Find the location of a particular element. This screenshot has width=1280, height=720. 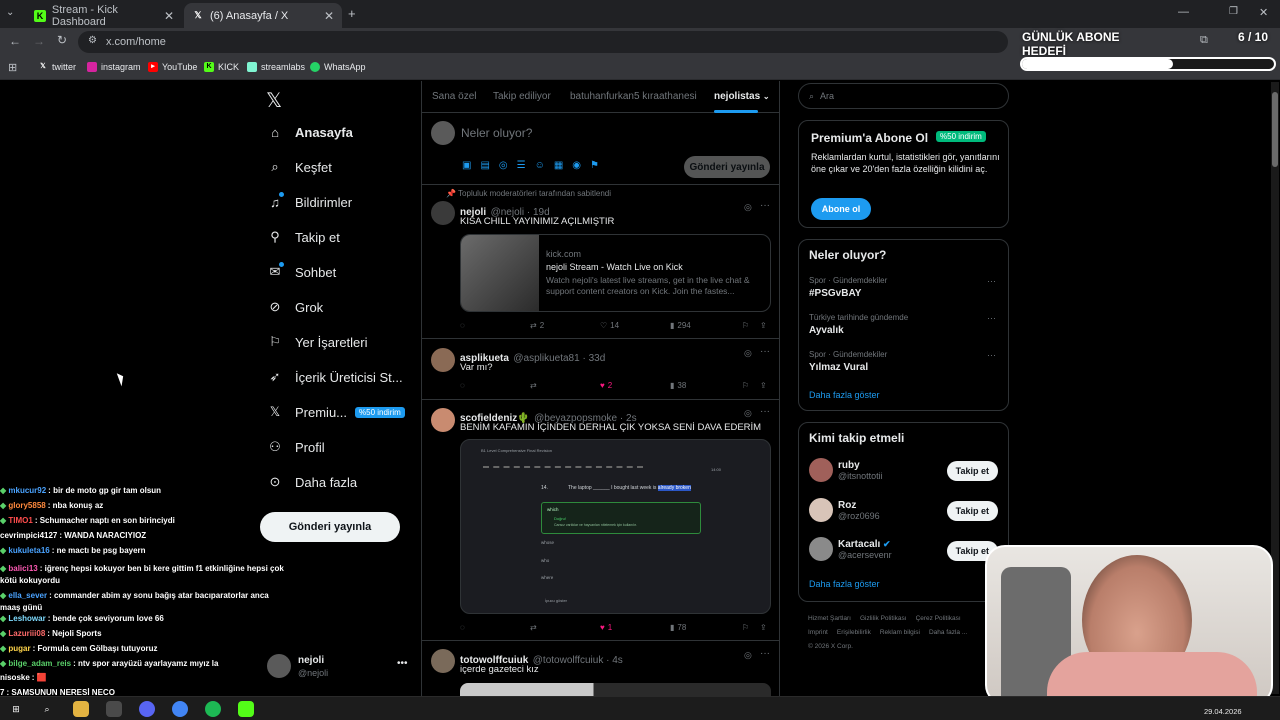

sidebar-item-add-user: ⚲ Takip et is located at coordinates (303, 237).